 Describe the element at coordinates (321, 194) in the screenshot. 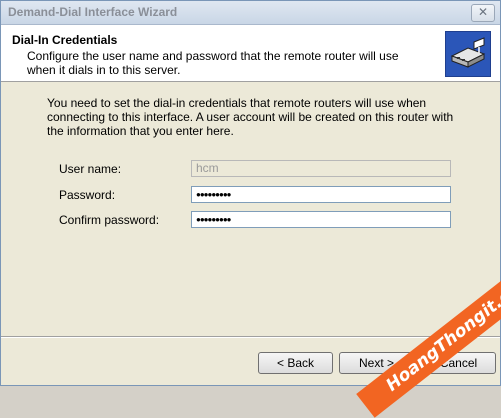

I see `password-field: ●●●●●●●●●` at that location.